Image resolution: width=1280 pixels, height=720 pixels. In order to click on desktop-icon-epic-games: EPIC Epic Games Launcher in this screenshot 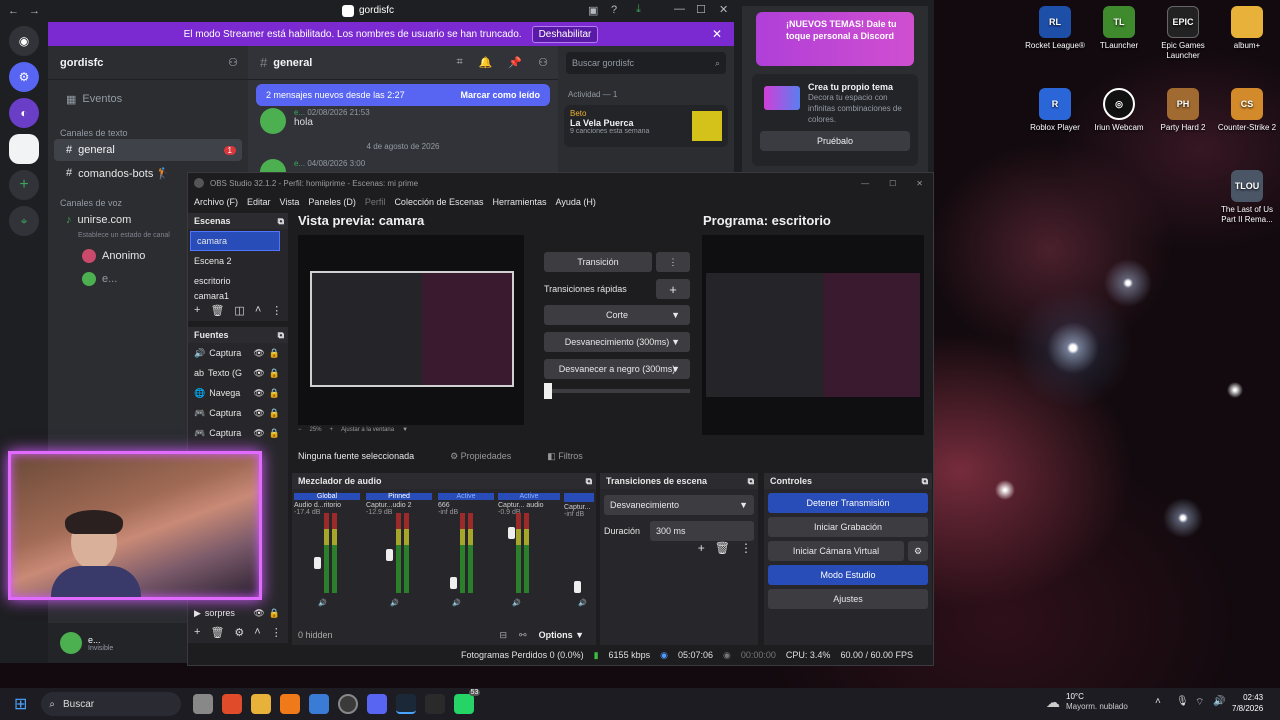, I will do `click(1183, 33)`.